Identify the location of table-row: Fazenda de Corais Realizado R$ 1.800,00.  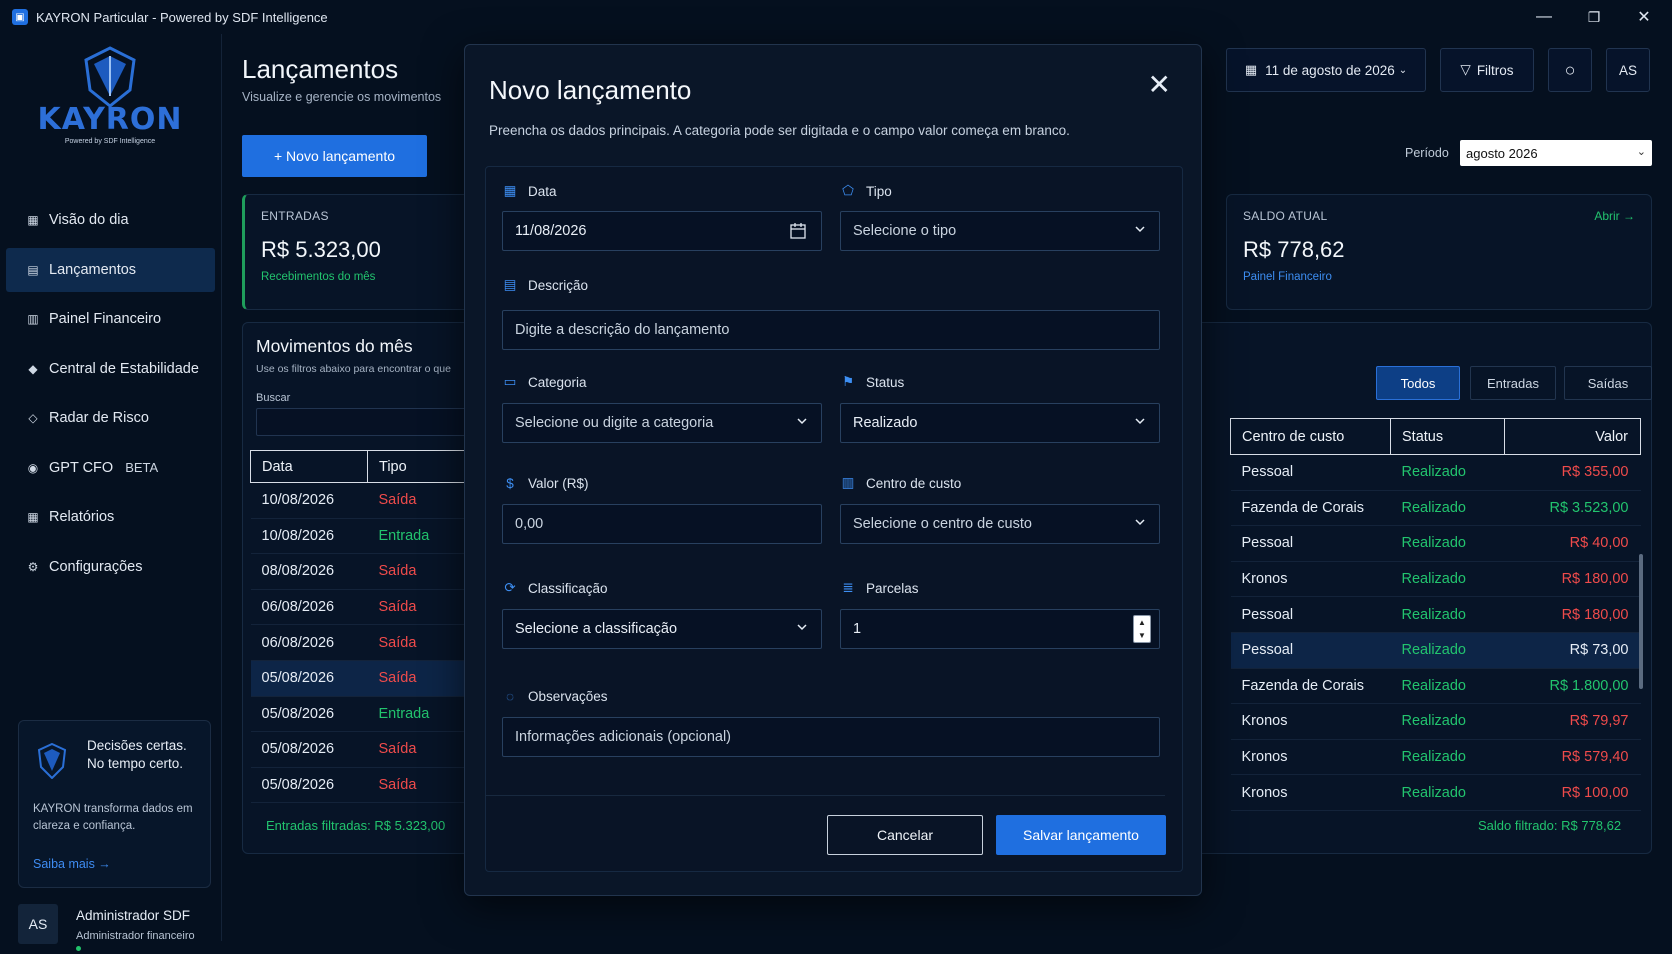
(1435, 686).